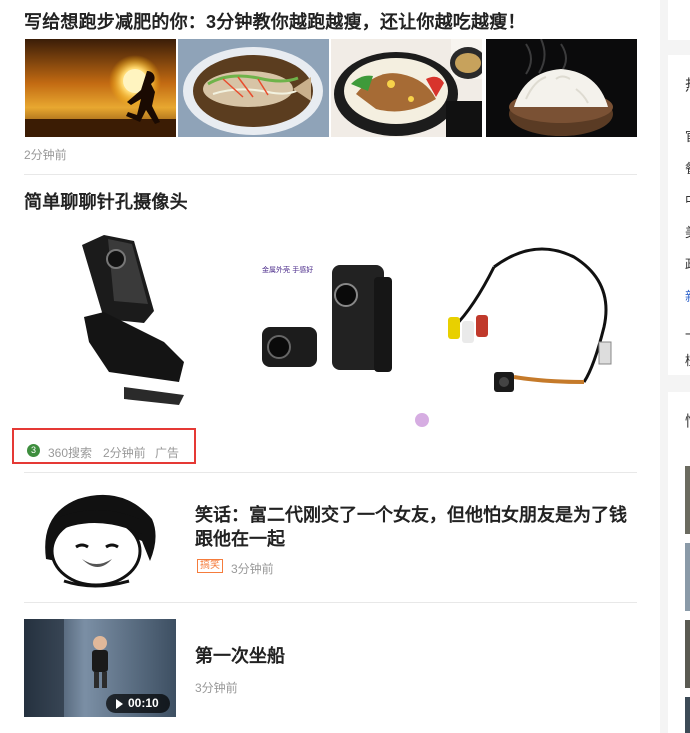 This screenshot has width=690, height=733. Describe the element at coordinates (687, 263) in the screenshot. I see `sidebar-item: 政` at that location.